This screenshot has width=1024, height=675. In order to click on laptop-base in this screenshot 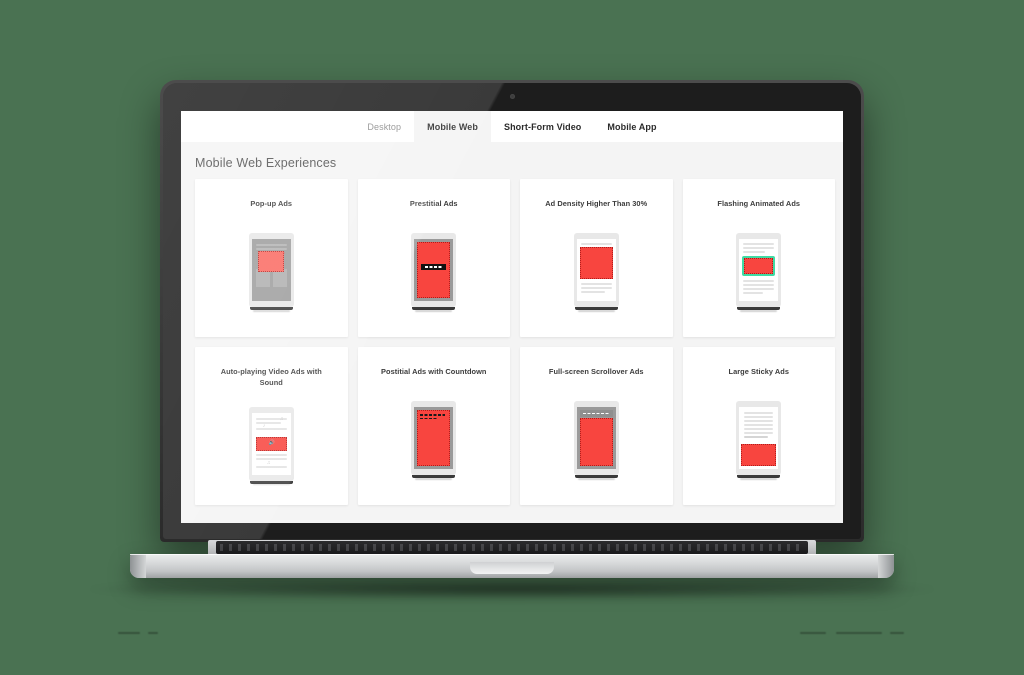, I will do `click(512, 561)`.